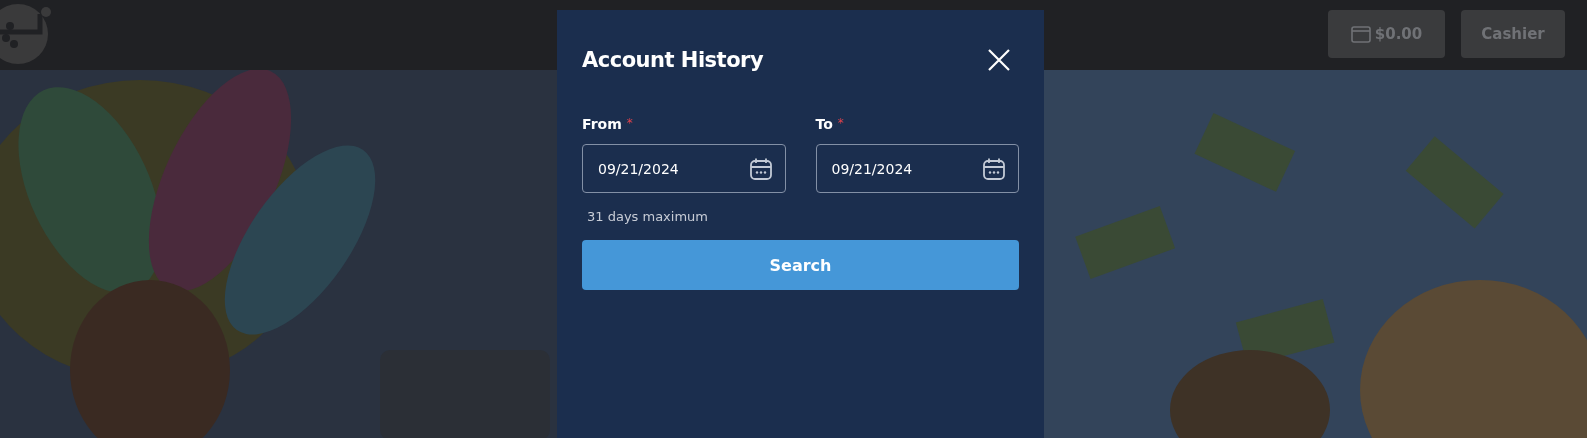 This screenshot has height=438, width=1587. What do you see at coordinates (1513, 34) in the screenshot?
I see `cashier-button: Cashier` at bounding box center [1513, 34].